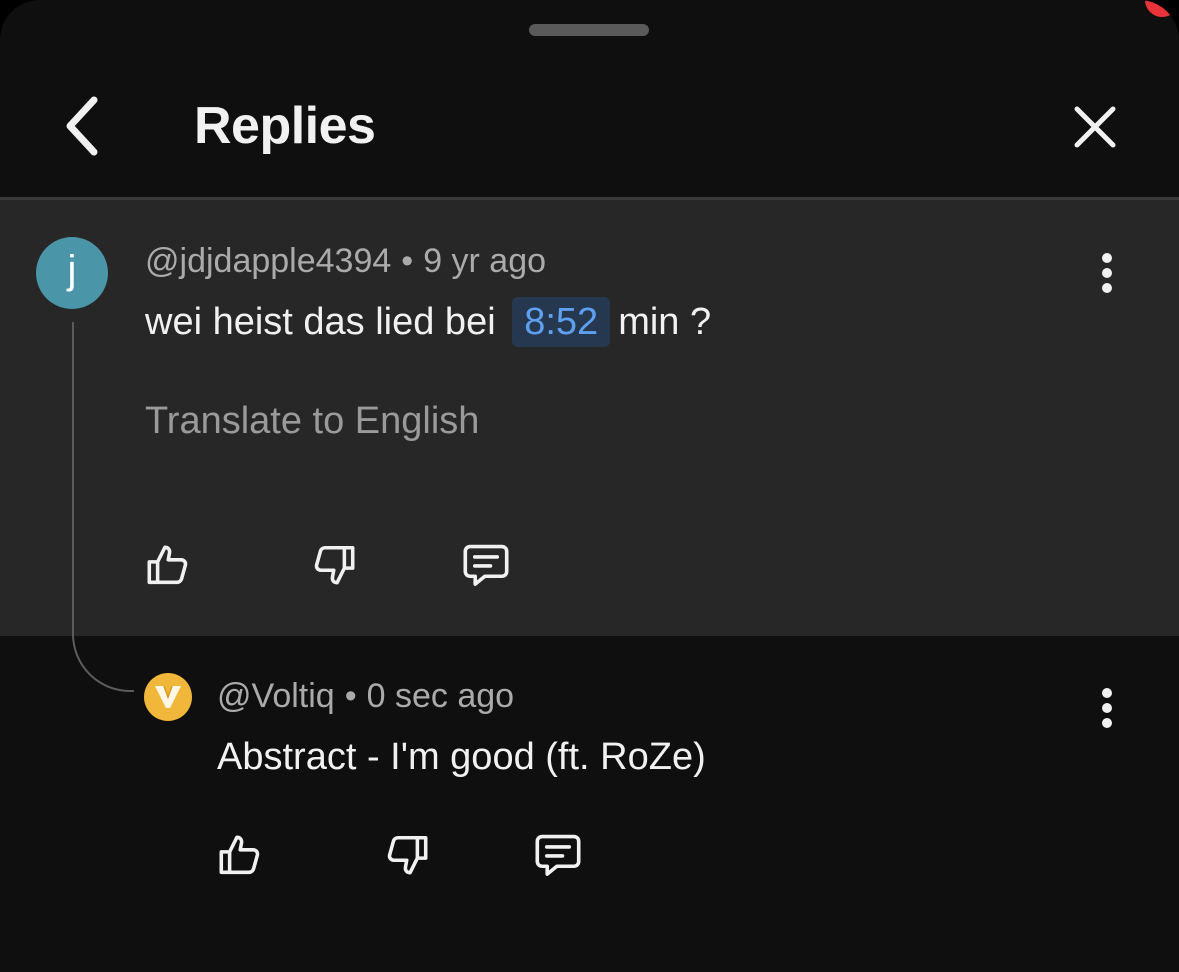 This screenshot has height=972, width=1179. I want to click on parent-dislike-button, so click(335, 565).